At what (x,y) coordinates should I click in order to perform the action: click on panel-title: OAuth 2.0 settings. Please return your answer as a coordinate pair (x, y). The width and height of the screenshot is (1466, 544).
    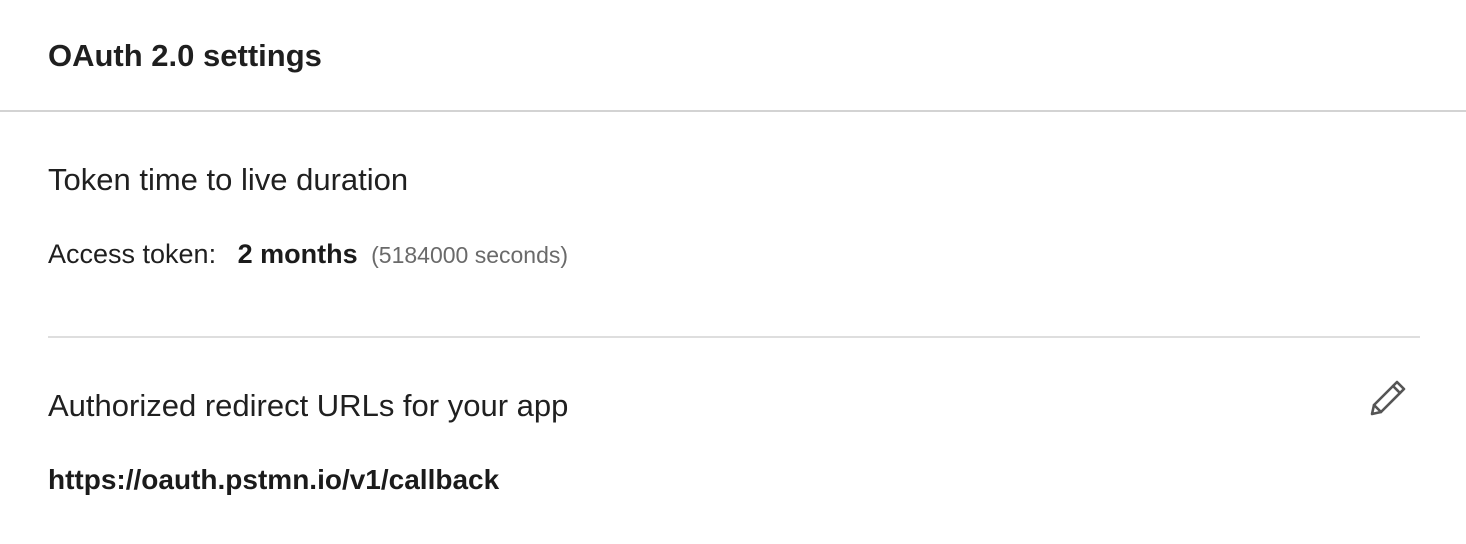
    Looking at the image, I should click on (185, 55).